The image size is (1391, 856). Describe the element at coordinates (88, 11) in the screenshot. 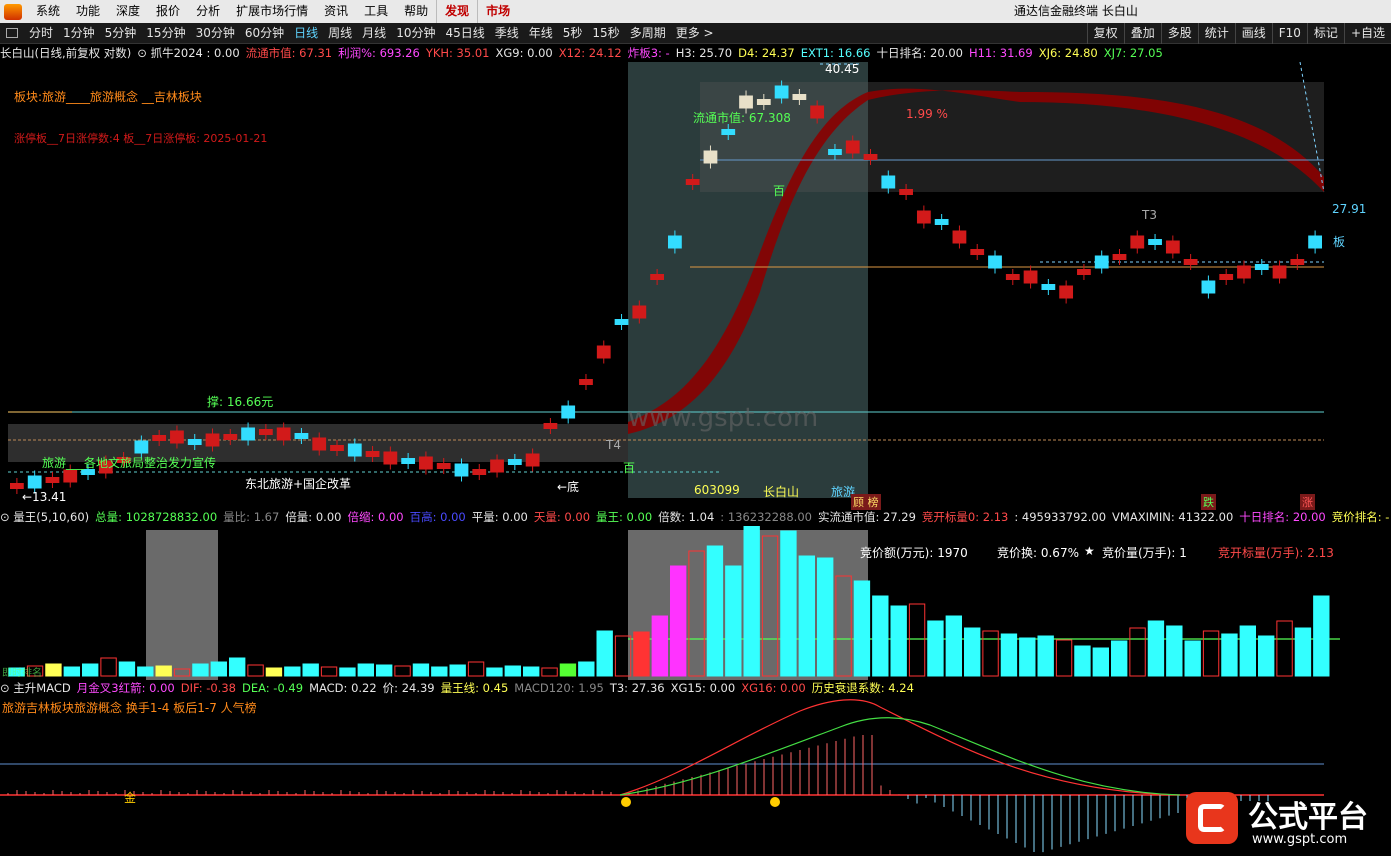

I see `menu-item: 功能` at that location.